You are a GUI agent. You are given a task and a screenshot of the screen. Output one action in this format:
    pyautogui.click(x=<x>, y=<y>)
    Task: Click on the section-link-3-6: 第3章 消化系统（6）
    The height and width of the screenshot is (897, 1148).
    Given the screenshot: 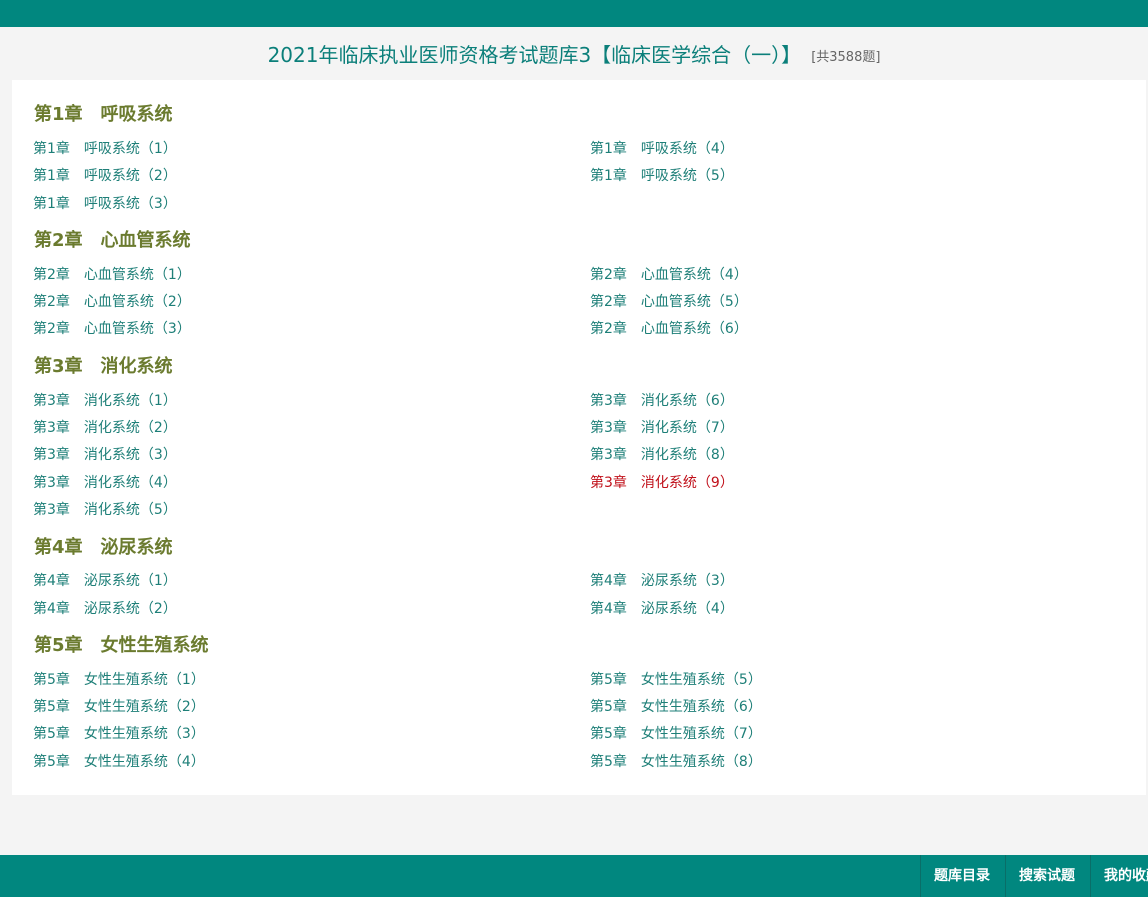 What is the action you would take?
    pyautogui.click(x=662, y=400)
    